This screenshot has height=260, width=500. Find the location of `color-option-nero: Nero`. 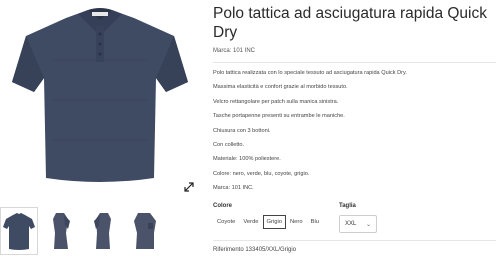

color-option-nero: Nero is located at coordinates (296, 222).